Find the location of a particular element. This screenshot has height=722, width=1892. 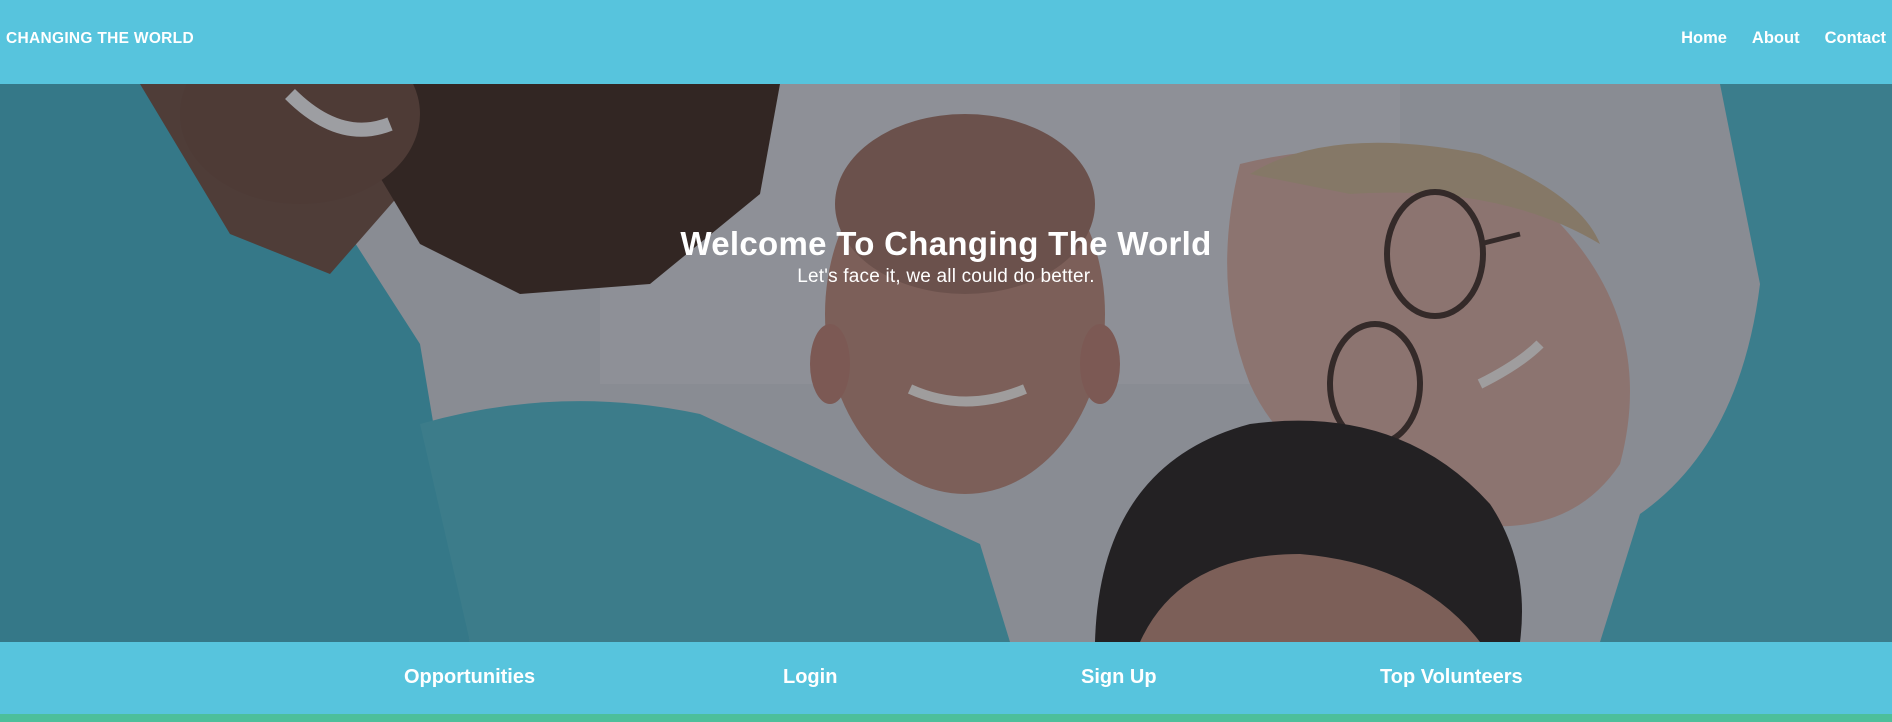

hero-subtitle: Let's face it, we all could do better. is located at coordinates (946, 277).